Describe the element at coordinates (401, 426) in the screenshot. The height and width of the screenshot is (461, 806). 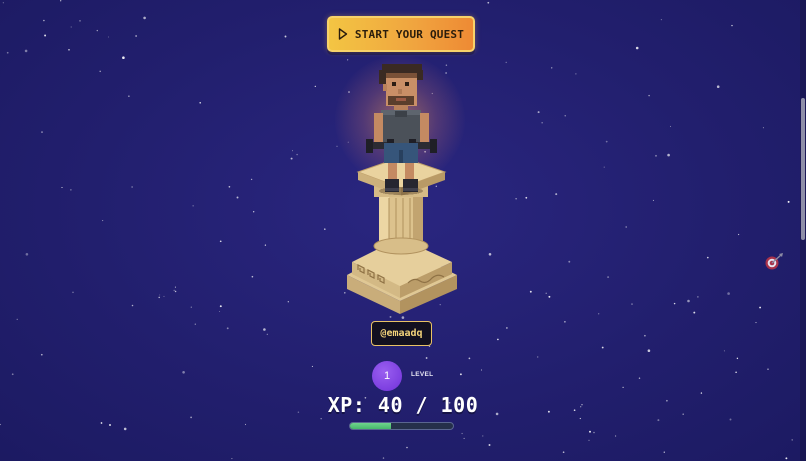
I see `xp-progress-bar` at that location.